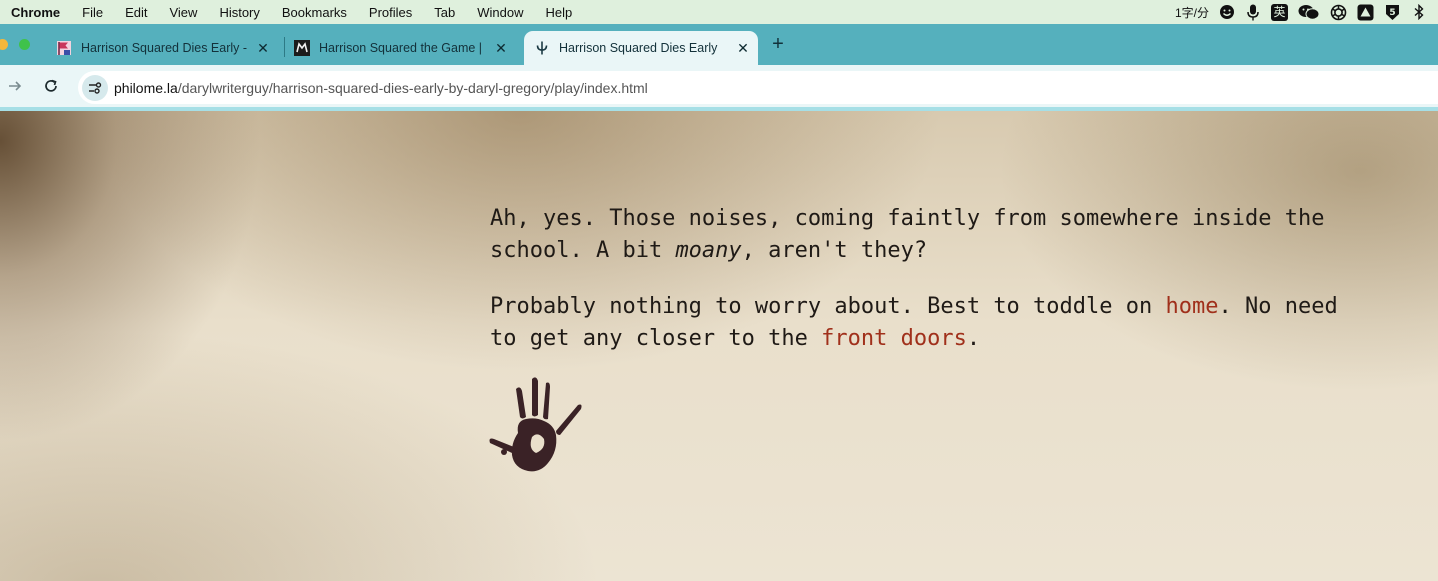  Describe the element at coordinates (834, 250) in the screenshot. I see `story-text: , aren't they?` at that location.